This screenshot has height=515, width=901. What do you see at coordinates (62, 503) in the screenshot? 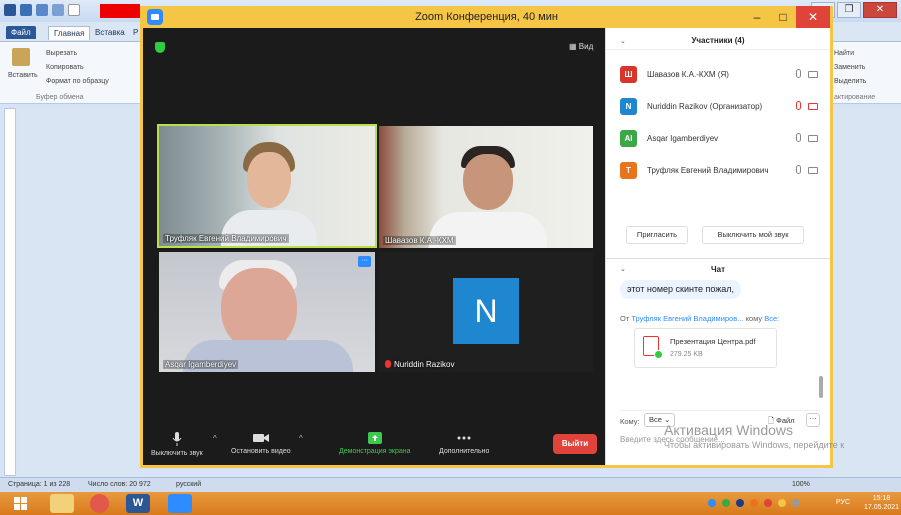
I see `file-explorer-icon` at bounding box center [62, 503].